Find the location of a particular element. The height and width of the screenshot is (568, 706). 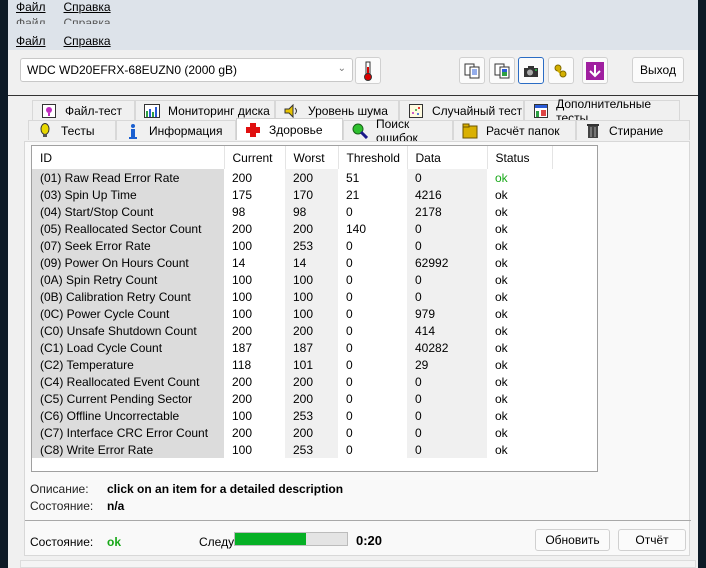

table-row: (C8) Write Error Rate 100 253 0 0 ok is located at coordinates (292, 449).